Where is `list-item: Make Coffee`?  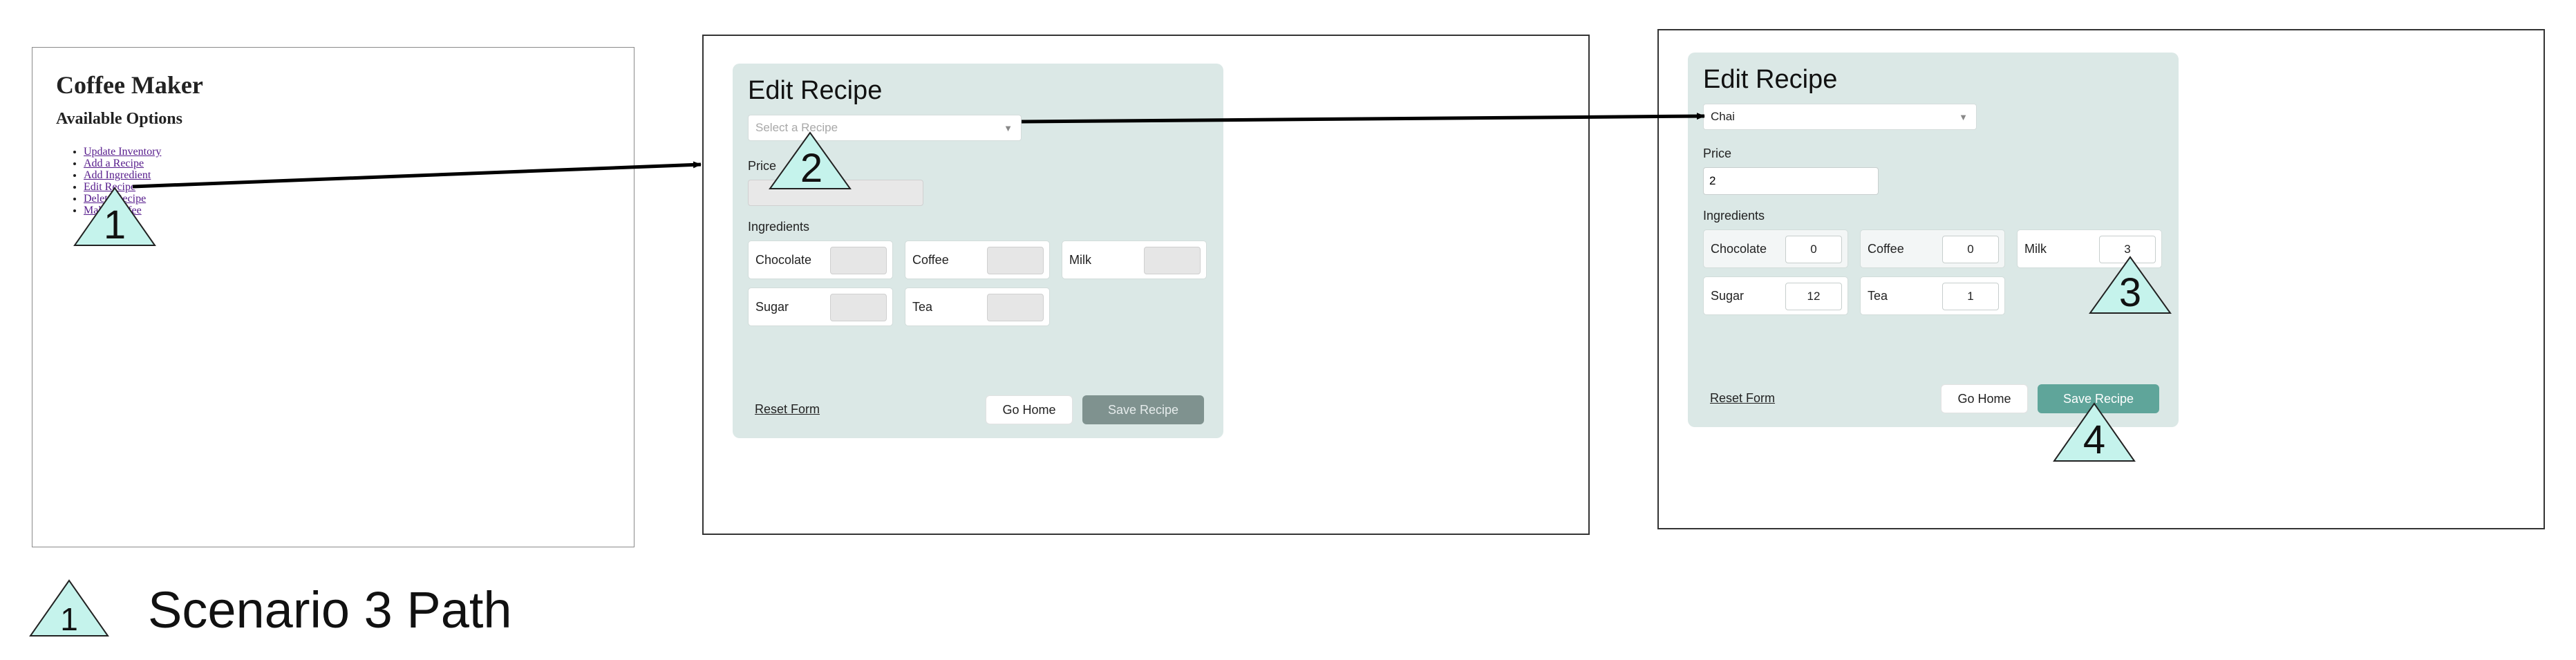 list-item: Make Coffee is located at coordinates (122, 210).